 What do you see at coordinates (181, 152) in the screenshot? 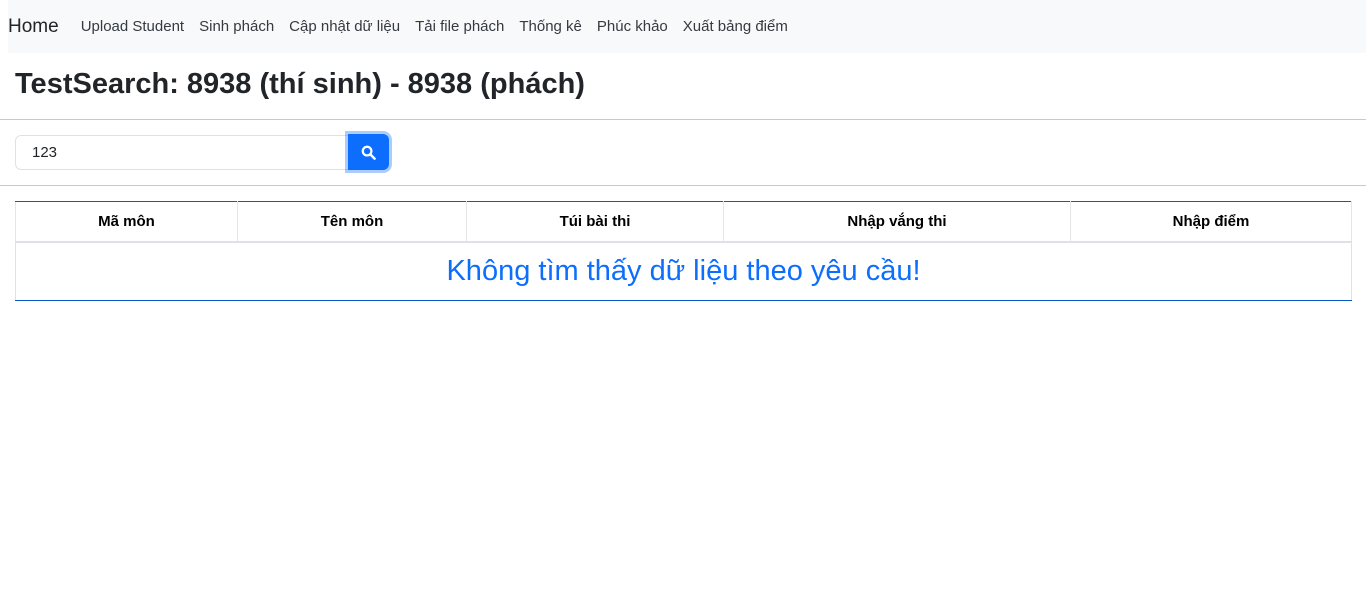
I see `search-input` at bounding box center [181, 152].